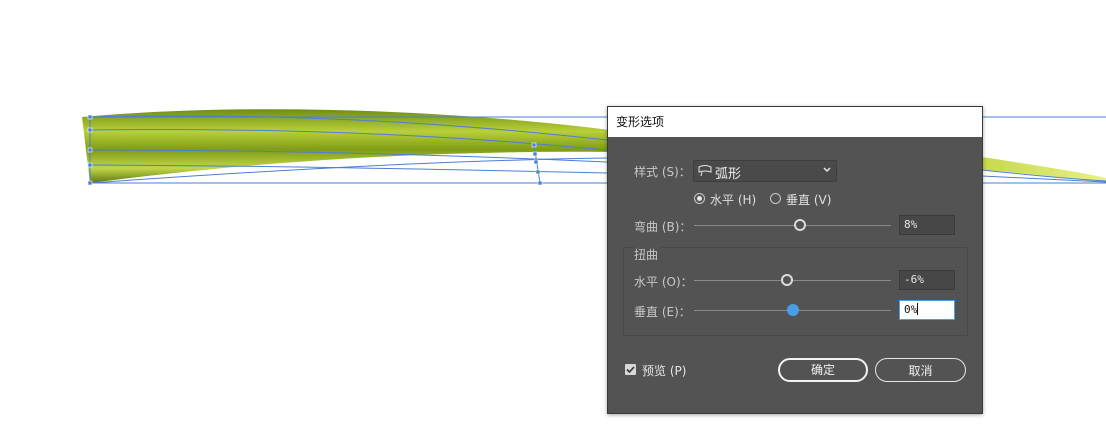 The width and height of the screenshot is (1106, 439). What do you see at coordinates (808, 199) in the screenshot?
I see `vertical-radio-label: 垂直 (V)` at bounding box center [808, 199].